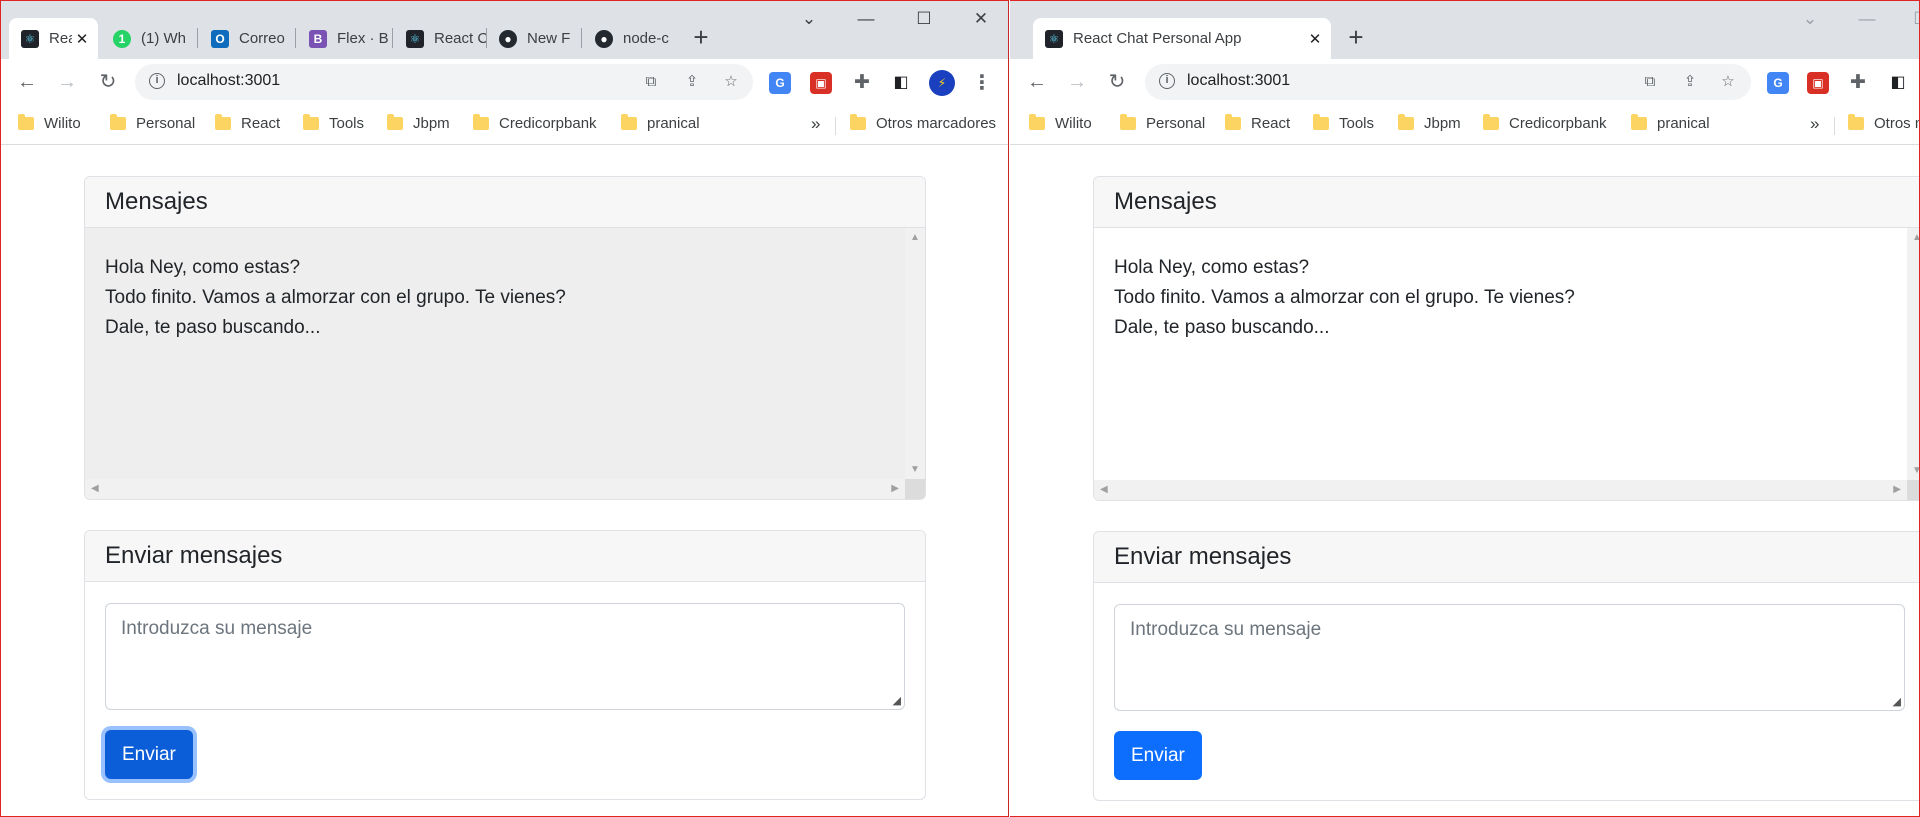  Describe the element at coordinates (60, 38) in the screenshot. I see `tab-label: Rea` at that location.